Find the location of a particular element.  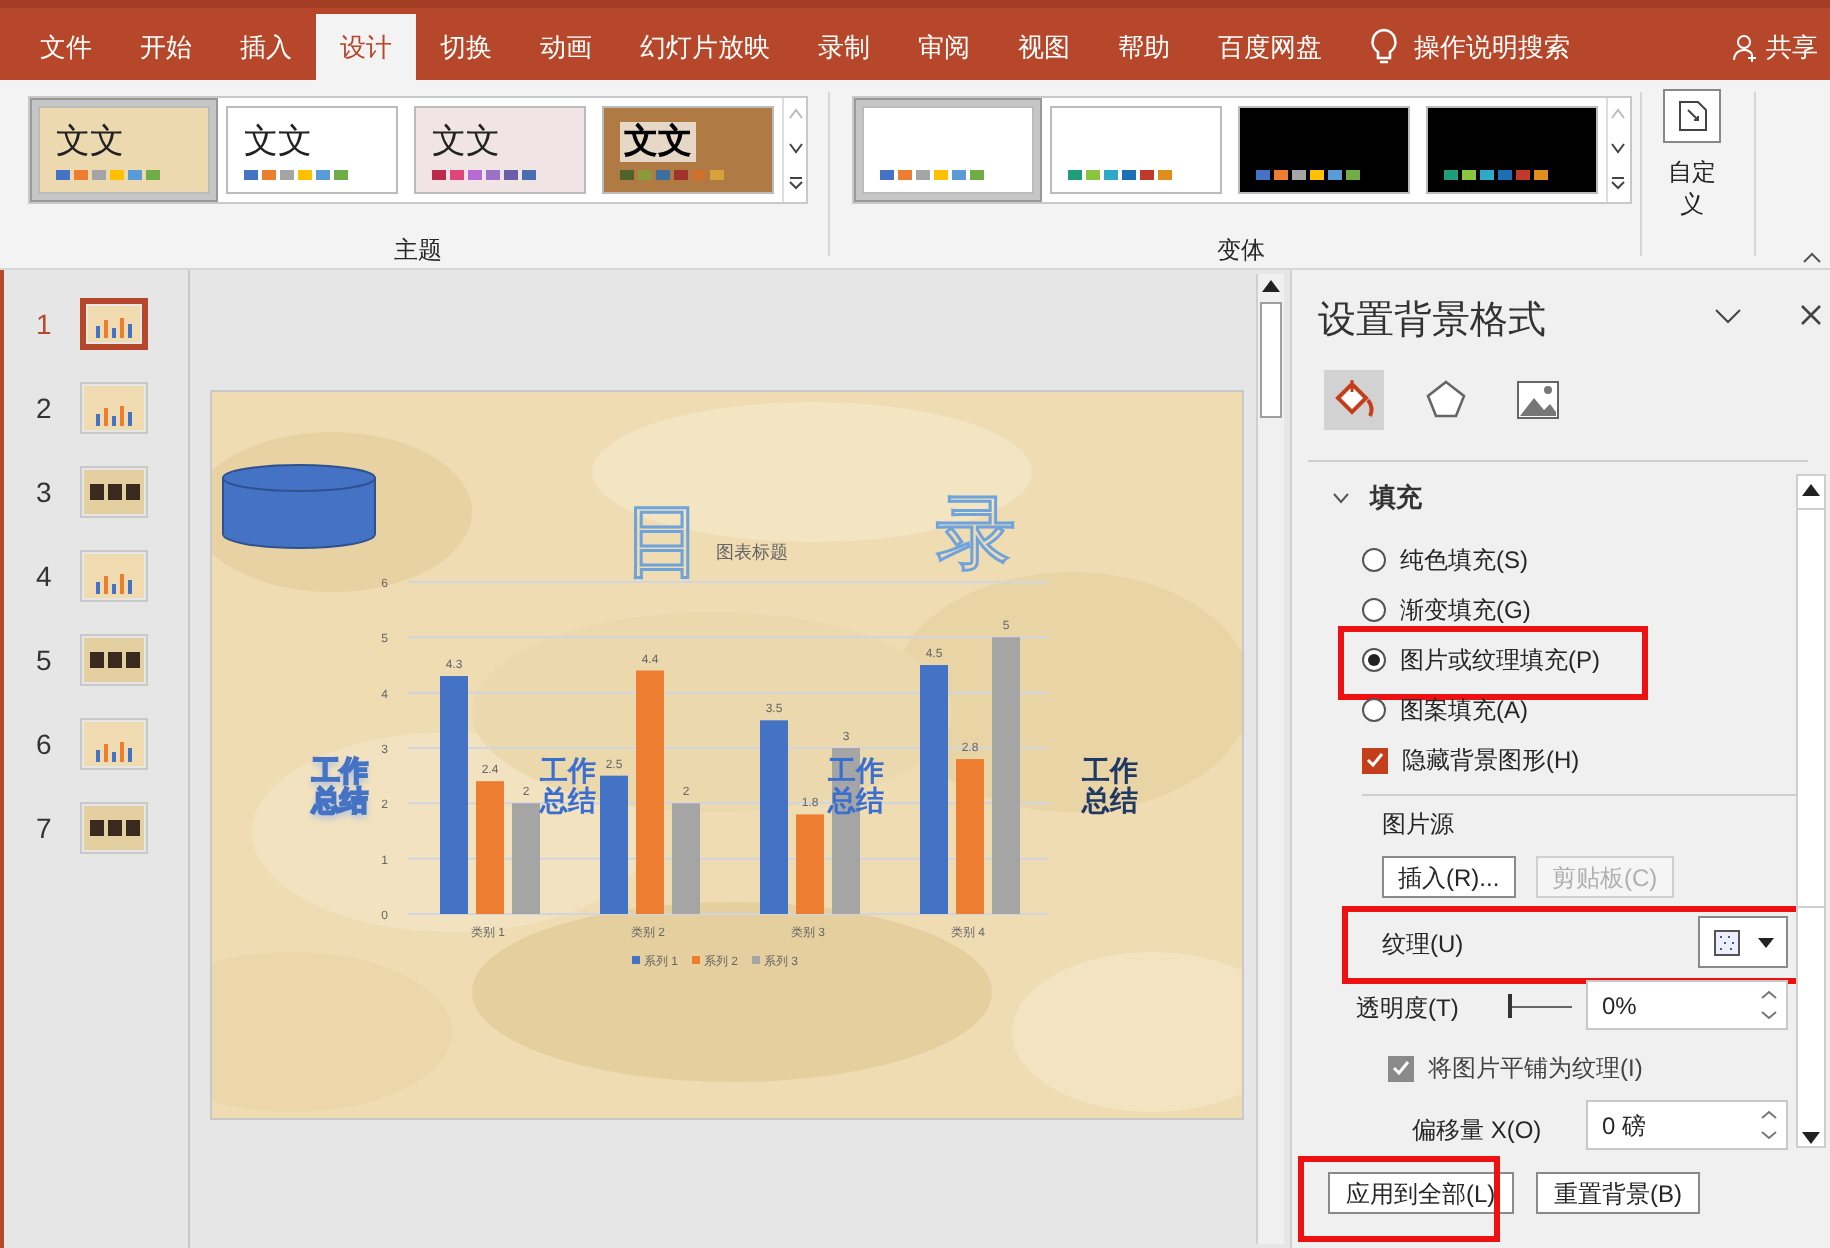

ribbon-tab: 百度网盘 is located at coordinates (1270, 47).